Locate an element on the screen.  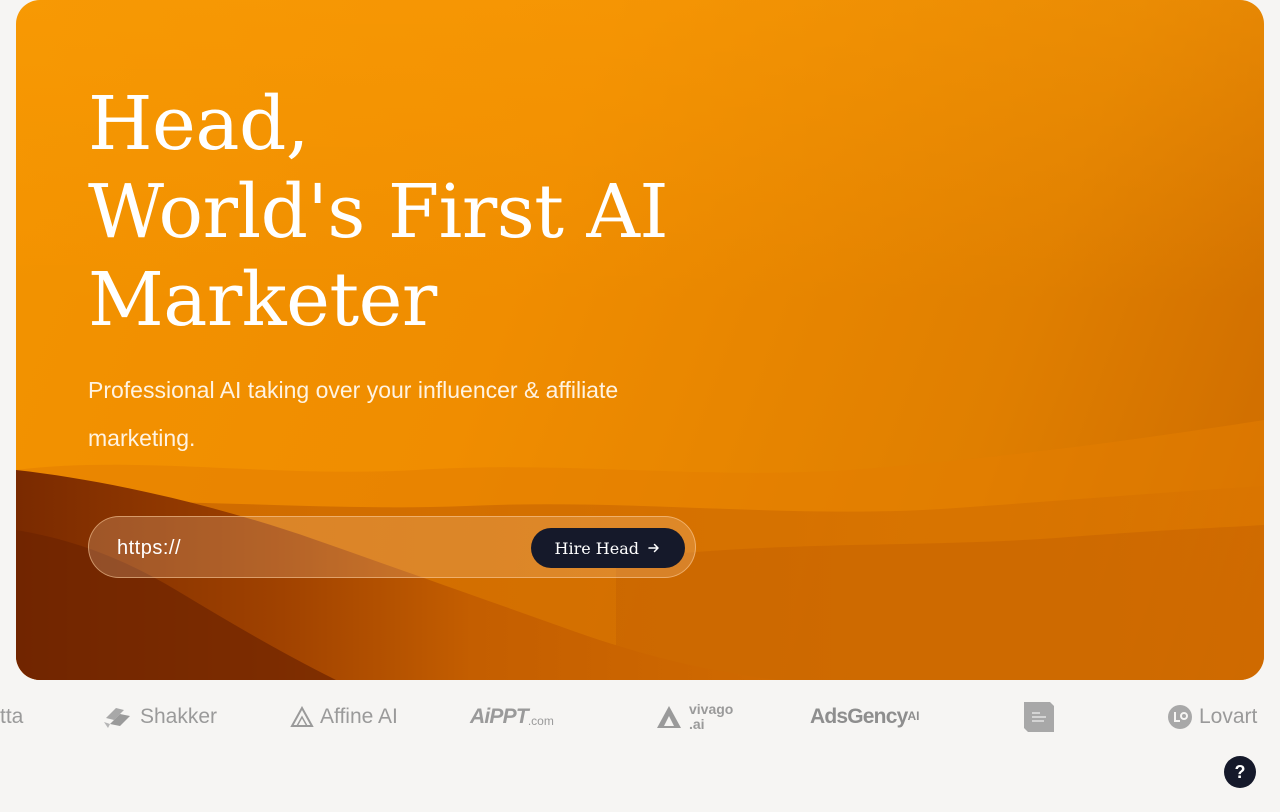
hero-title: Head, World's First AI Marketer is located at coordinates (378, 212).